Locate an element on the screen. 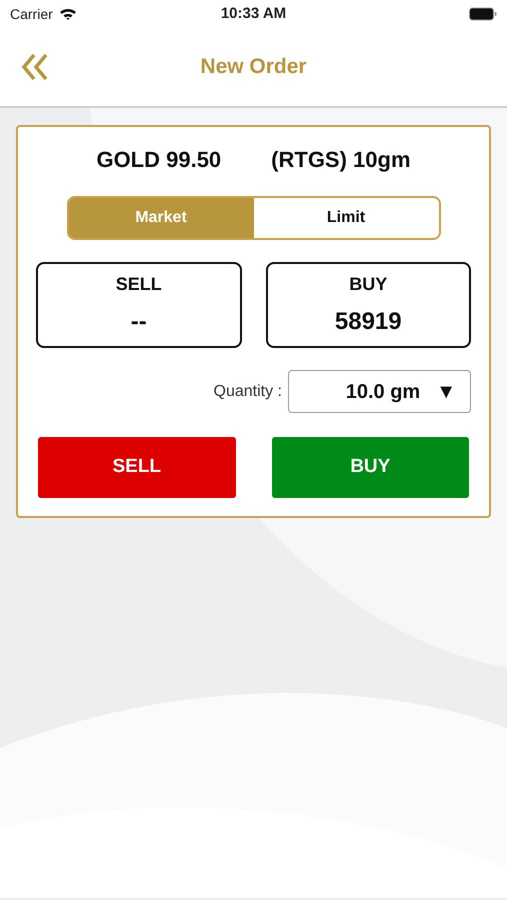 This screenshot has height=900, width=507. quote-label: BUY is located at coordinates (368, 284).